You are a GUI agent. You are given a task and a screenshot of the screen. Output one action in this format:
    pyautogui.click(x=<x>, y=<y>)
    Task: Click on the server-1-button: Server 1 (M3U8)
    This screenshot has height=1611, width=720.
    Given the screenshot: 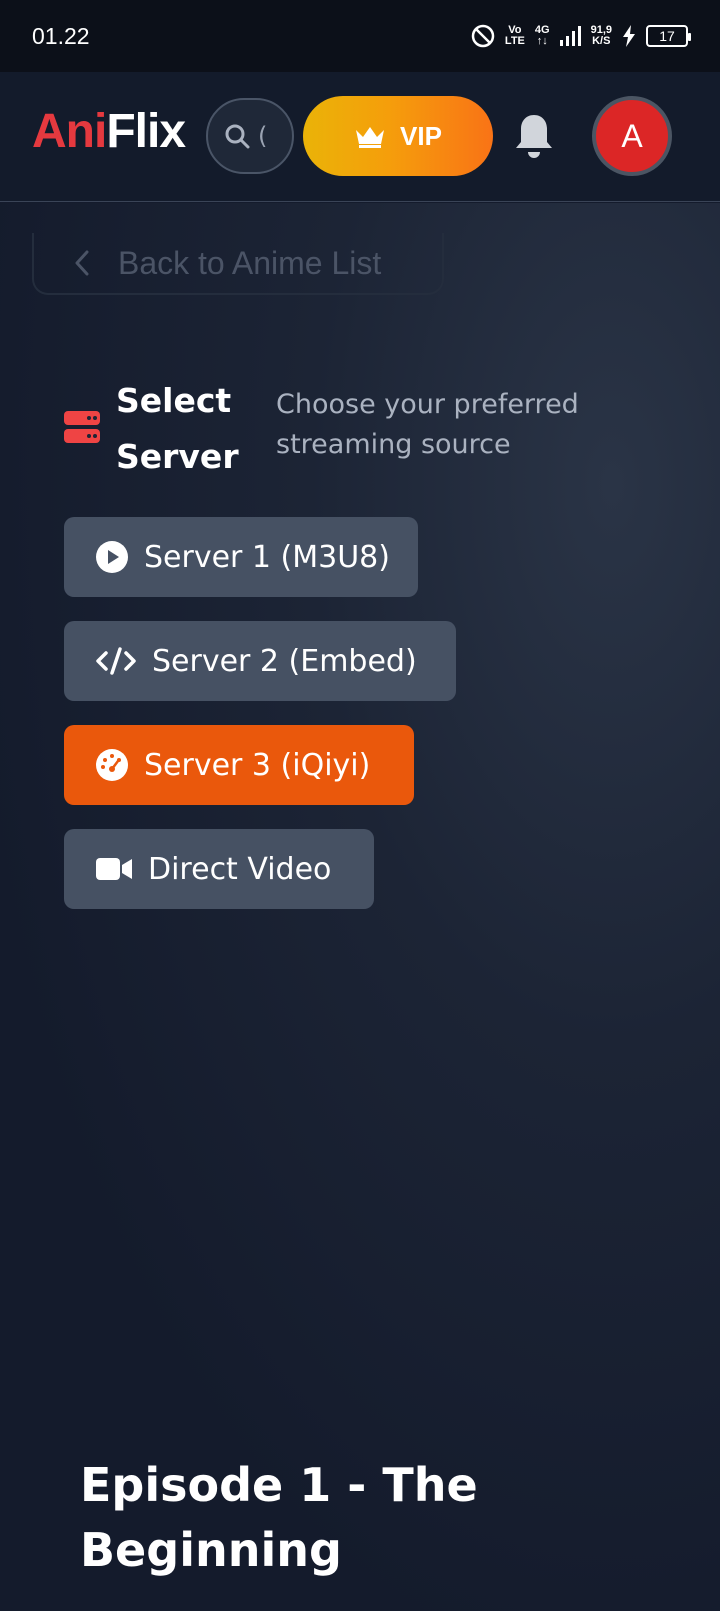 What is the action you would take?
    pyautogui.click(x=241, y=557)
    